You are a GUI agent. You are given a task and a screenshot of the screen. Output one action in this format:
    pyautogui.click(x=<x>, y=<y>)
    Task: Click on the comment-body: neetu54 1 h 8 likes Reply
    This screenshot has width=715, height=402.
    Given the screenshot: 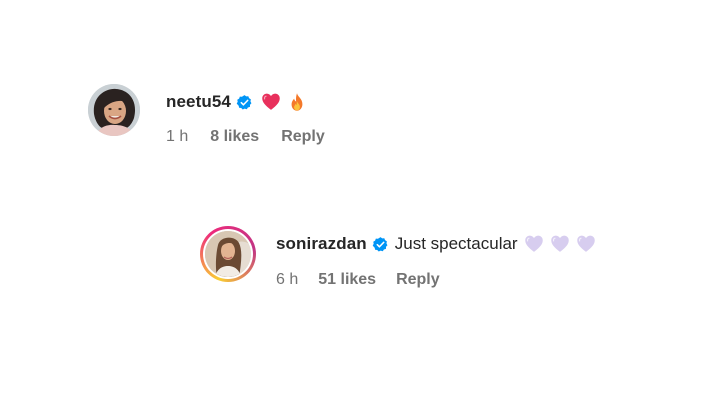 What is the action you would take?
    pyautogui.click(x=245, y=115)
    